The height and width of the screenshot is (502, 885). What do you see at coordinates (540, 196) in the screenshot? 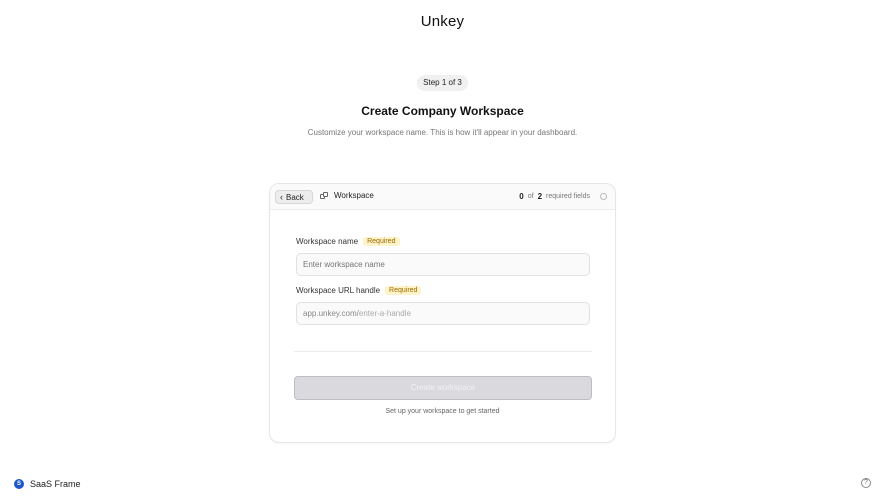
I see `required-total-count: 2` at bounding box center [540, 196].